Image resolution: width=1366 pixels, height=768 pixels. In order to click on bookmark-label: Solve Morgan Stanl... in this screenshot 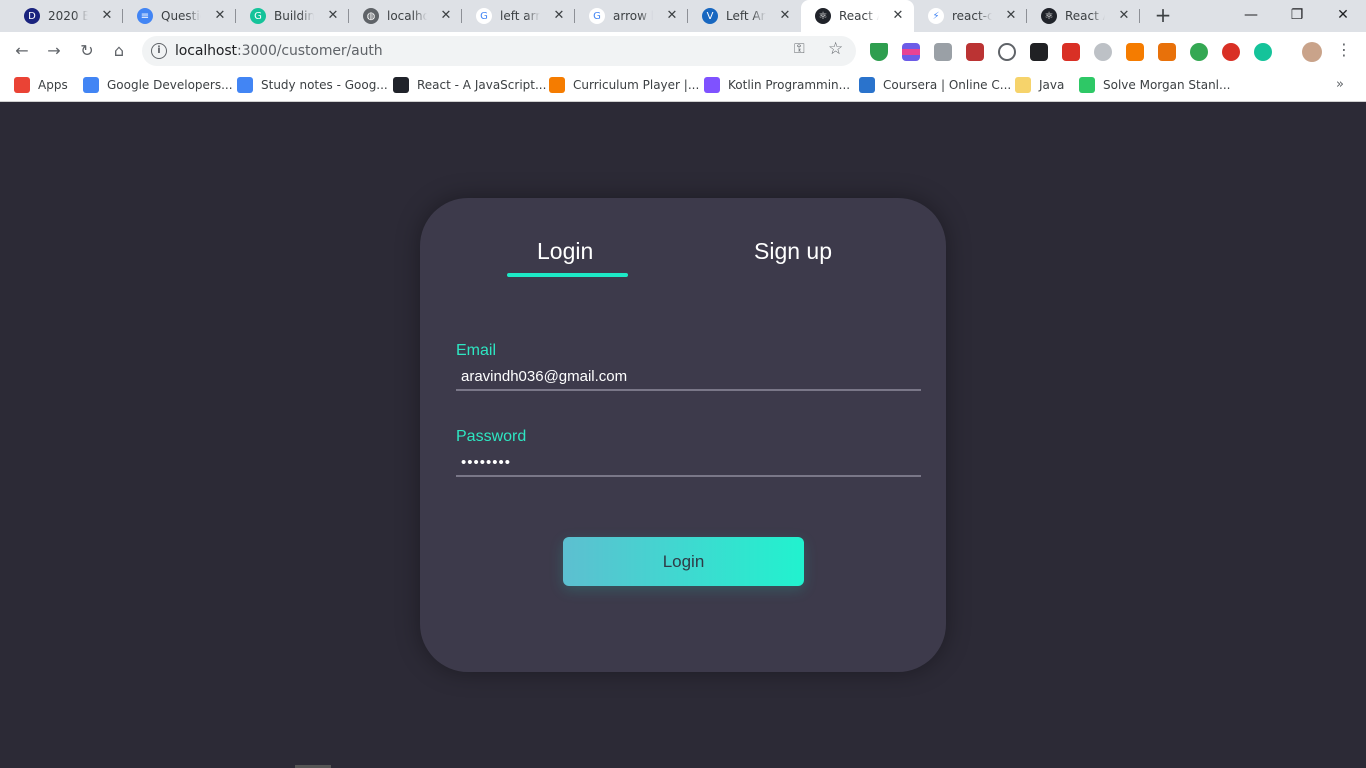, I will do `click(1167, 85)`.